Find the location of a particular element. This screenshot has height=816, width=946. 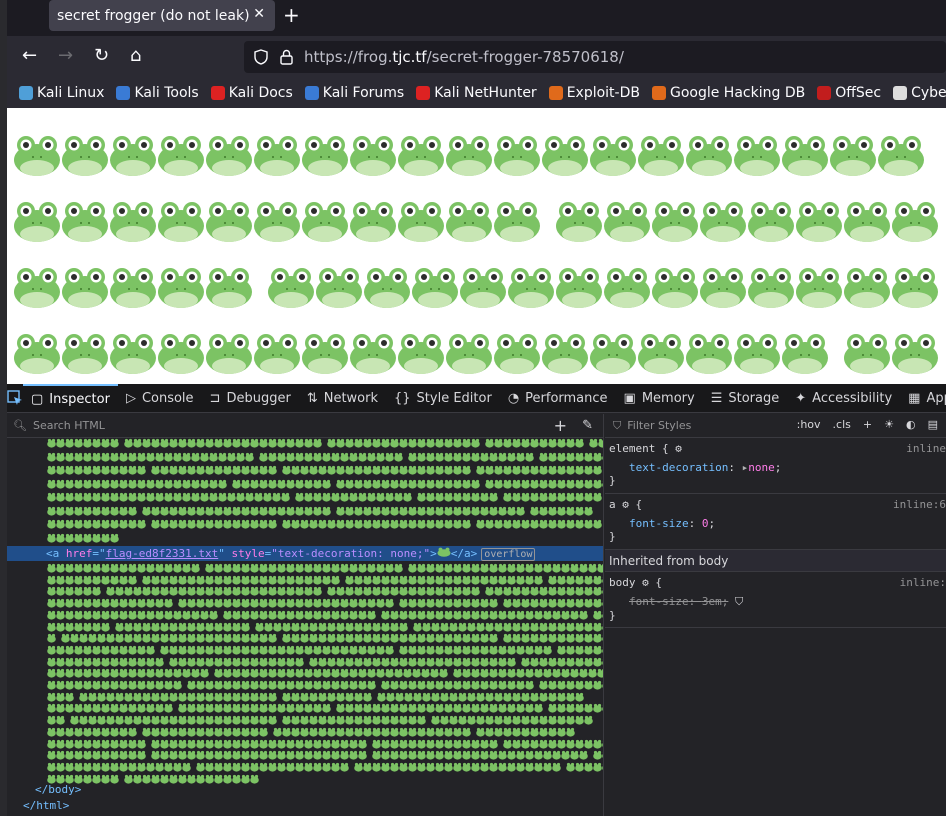

rule-source: inline is located at coordinates (926, 448).